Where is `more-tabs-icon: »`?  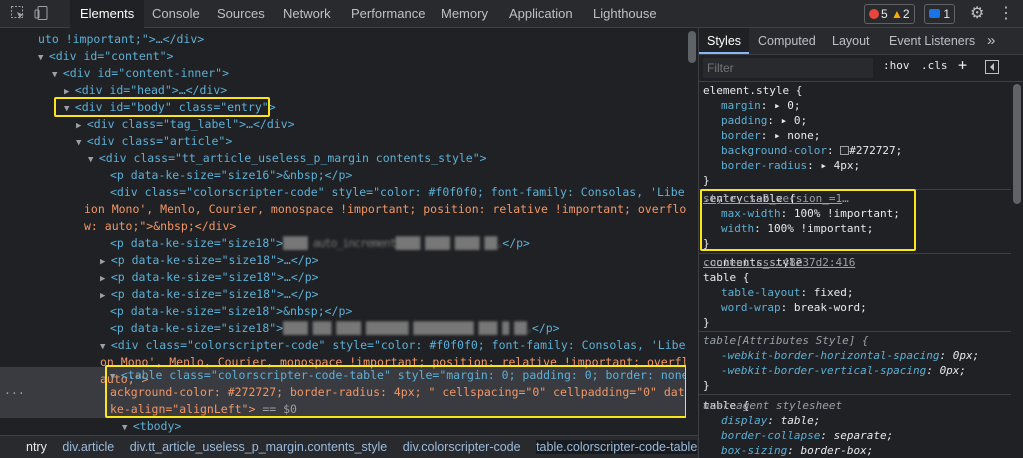 more-tabs-icon: » is located at coordinates (991, 41).